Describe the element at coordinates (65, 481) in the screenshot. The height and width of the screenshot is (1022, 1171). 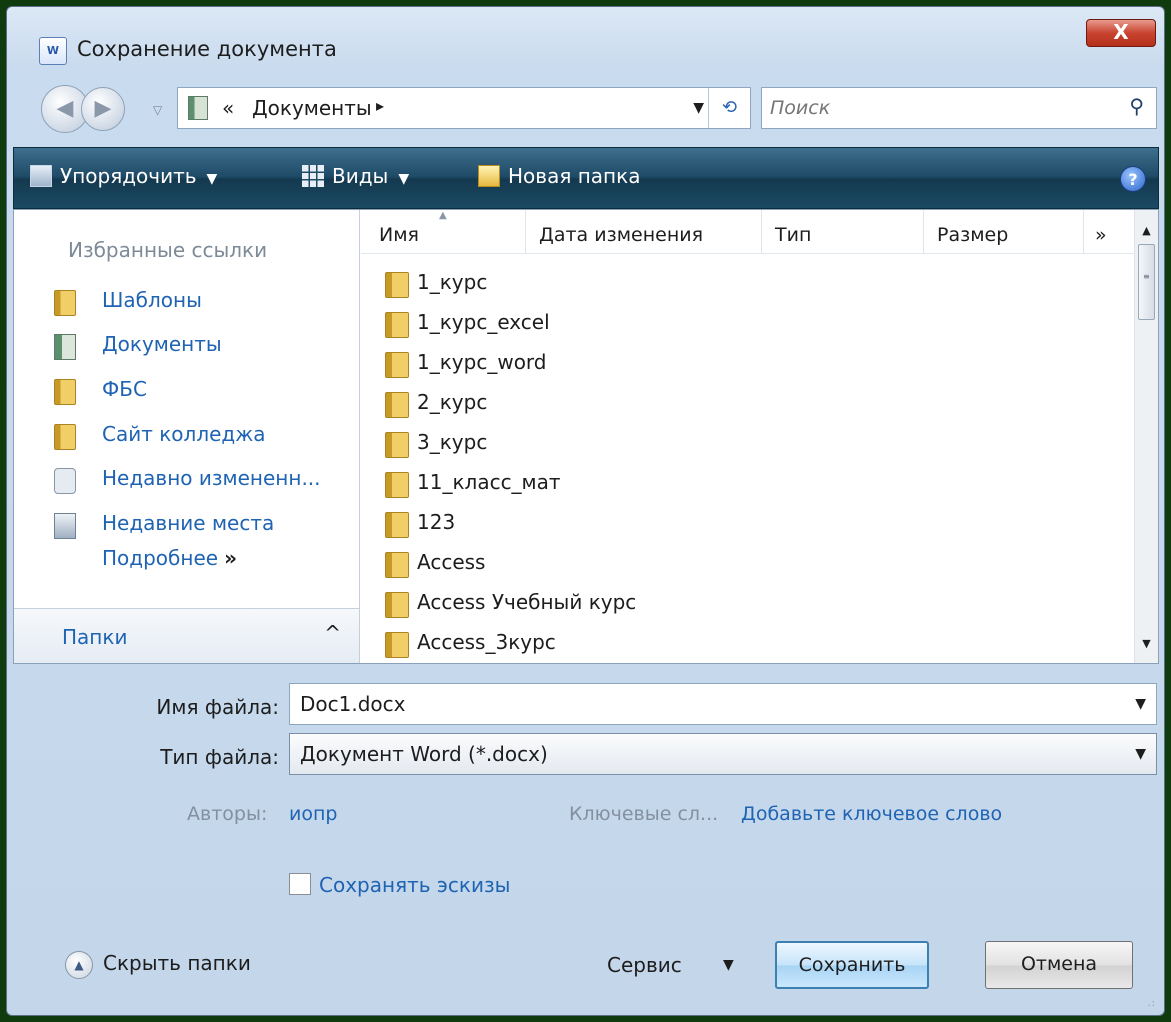
I see `recent-icon` at that location.